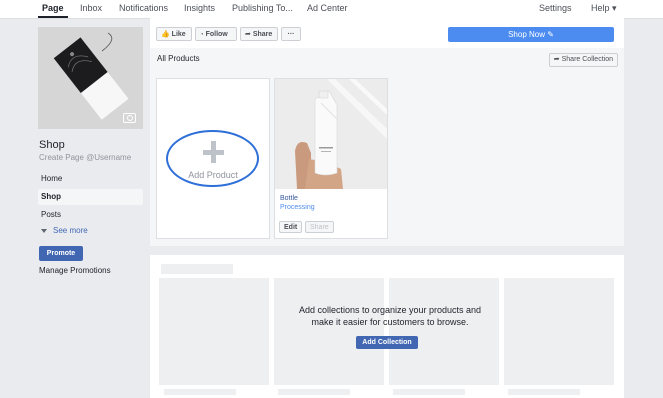  What do you see at coordinates (90, 179) in the screenshot?
I see `sidebar-item-home: Home` at bounding box center [90, 179].